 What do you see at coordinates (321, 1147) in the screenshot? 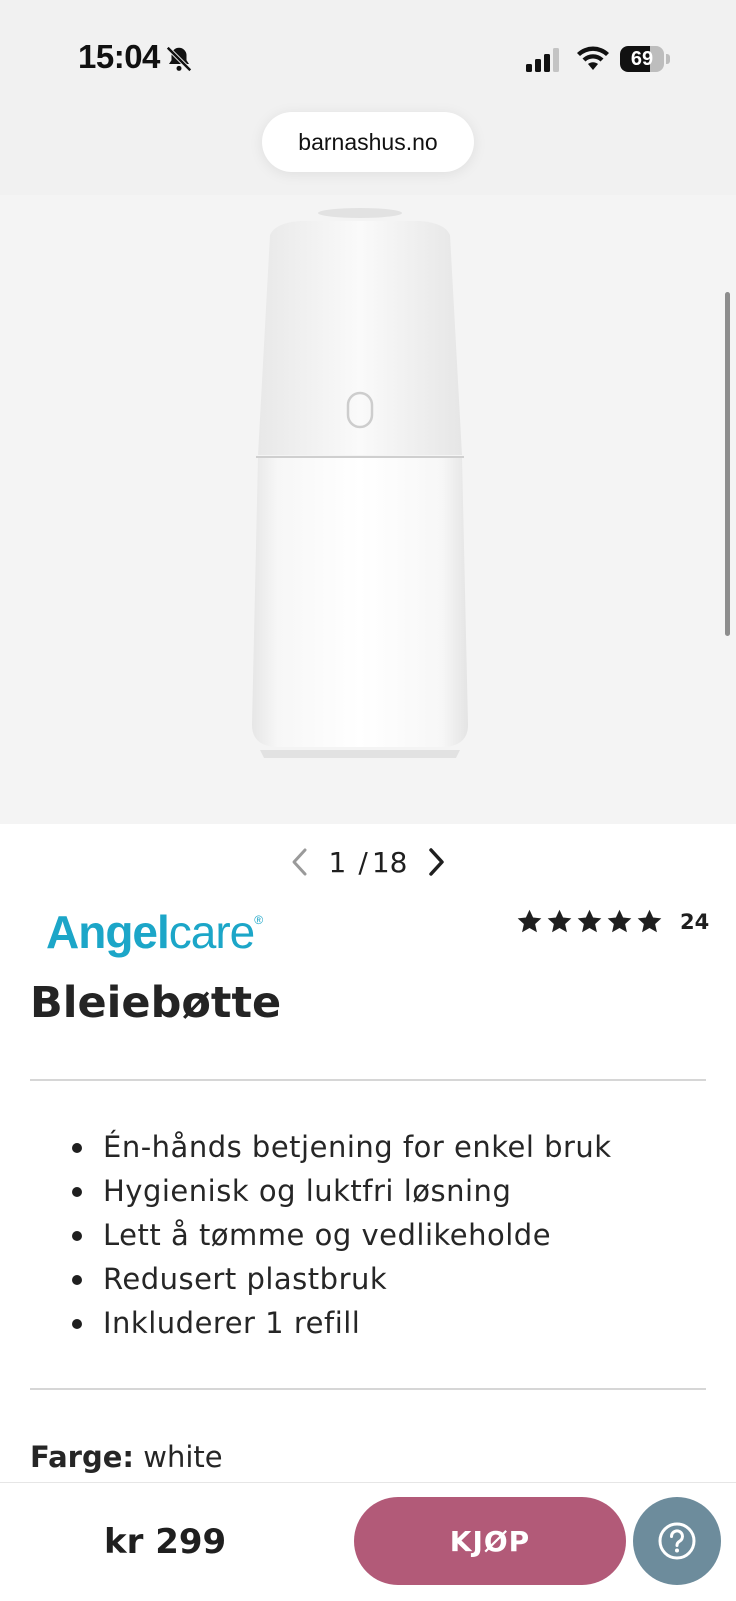
I see `feature-item: Én-hånds betjening for enkel bruk` at bounding box center [321, 1147].